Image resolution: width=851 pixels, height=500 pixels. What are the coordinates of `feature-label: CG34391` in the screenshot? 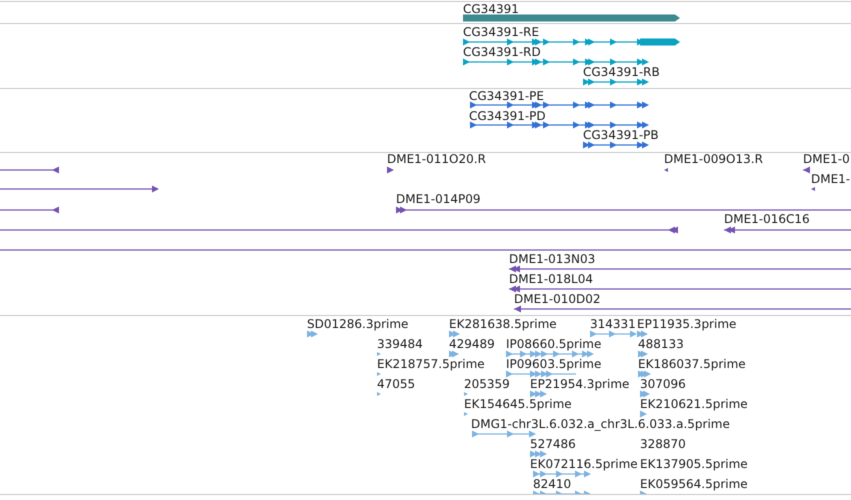 It's located at (491, 9).